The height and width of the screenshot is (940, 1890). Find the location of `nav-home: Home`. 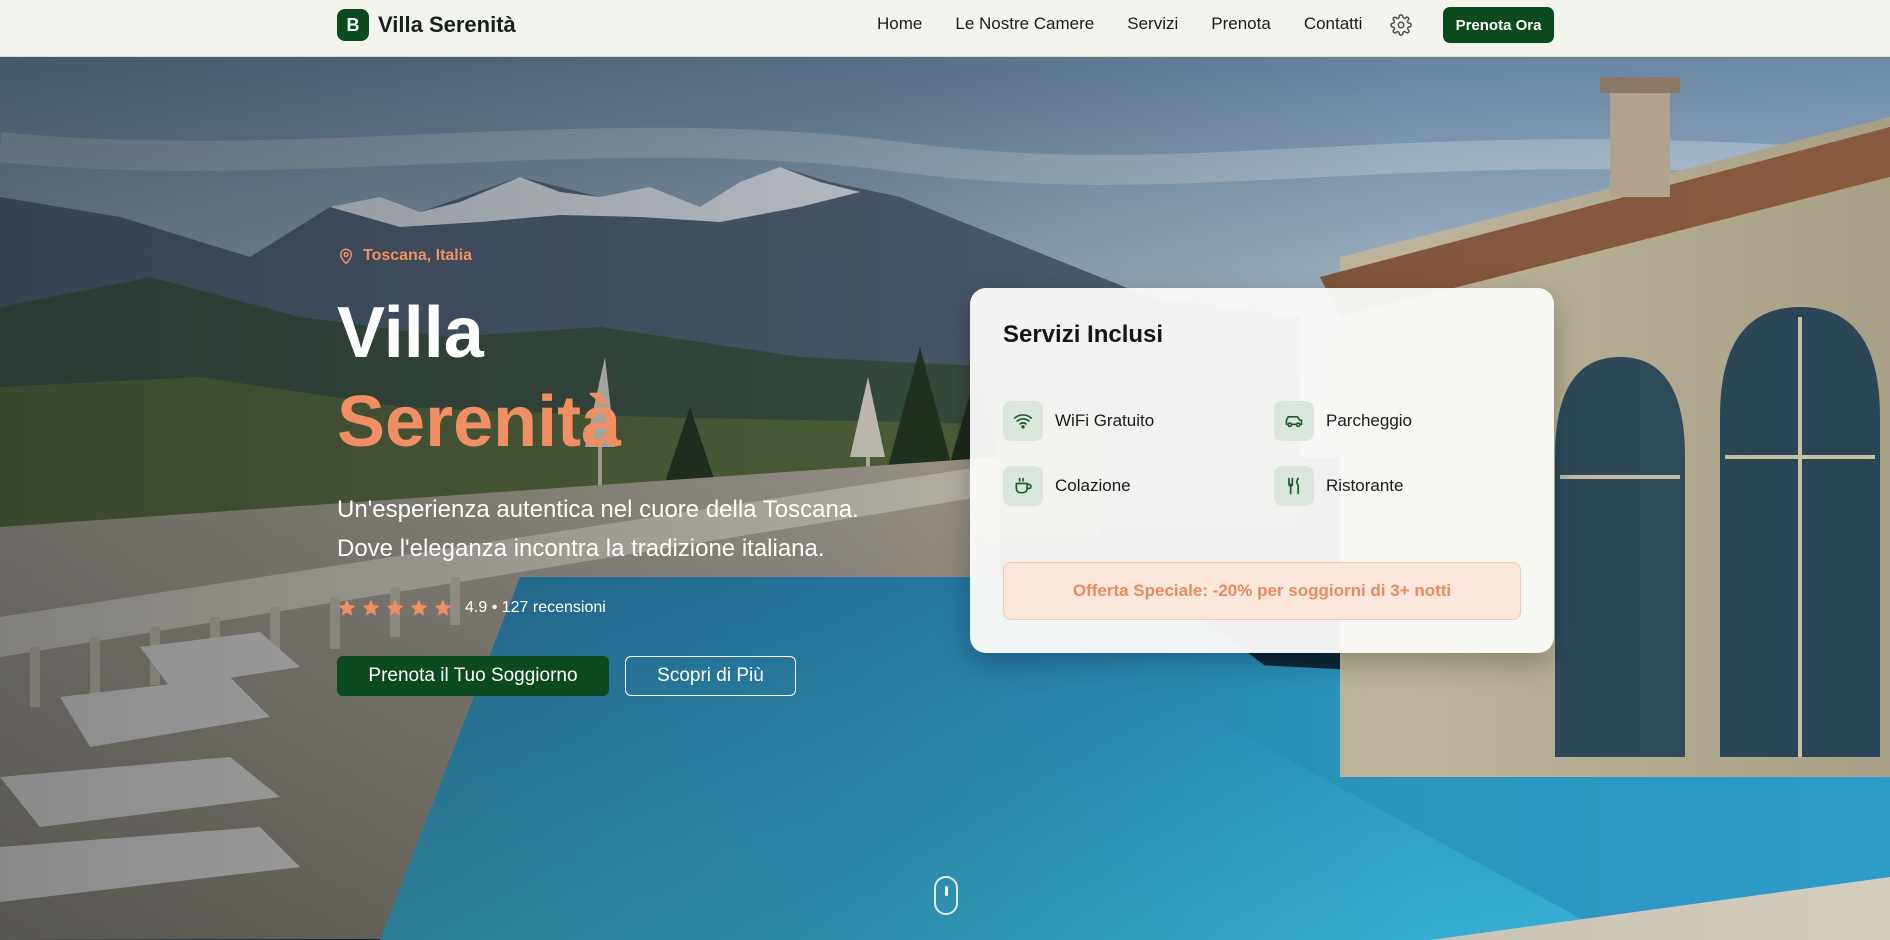

nav-home: Home is located at coordinates (899, 24).